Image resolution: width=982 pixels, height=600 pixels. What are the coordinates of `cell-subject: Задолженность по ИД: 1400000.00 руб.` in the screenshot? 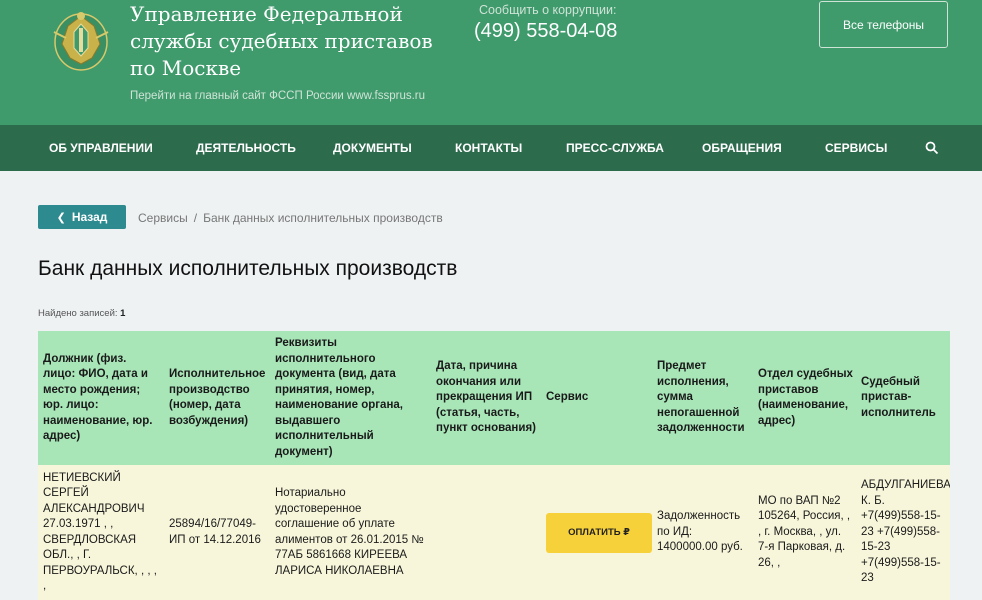 It's located at (700, 532).